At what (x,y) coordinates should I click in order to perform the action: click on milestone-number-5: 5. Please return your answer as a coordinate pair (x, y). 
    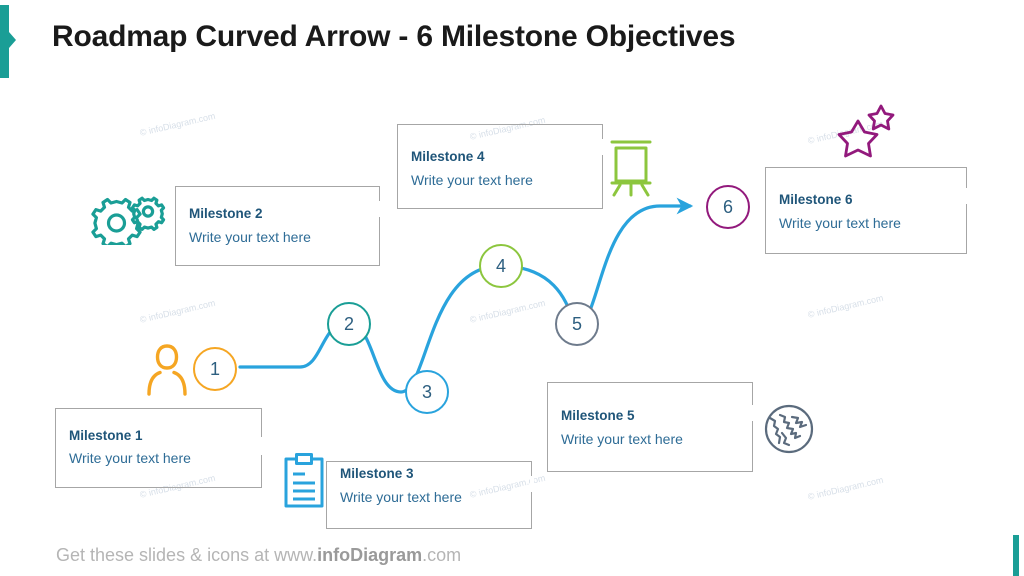
    Looking at the image, I should click on (577, 324).